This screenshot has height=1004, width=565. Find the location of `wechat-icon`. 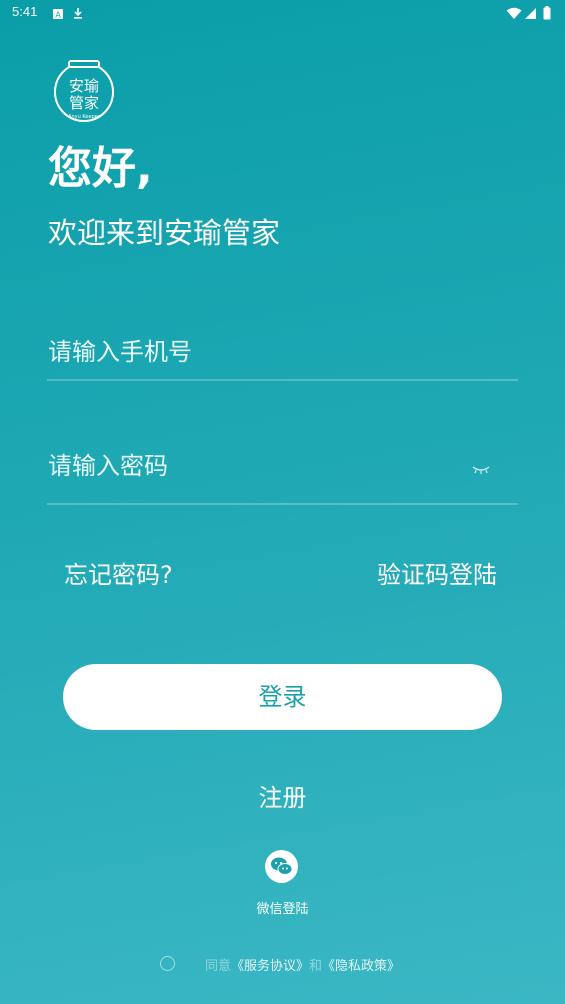

wechat-icon is located at coordinates (281, 866).